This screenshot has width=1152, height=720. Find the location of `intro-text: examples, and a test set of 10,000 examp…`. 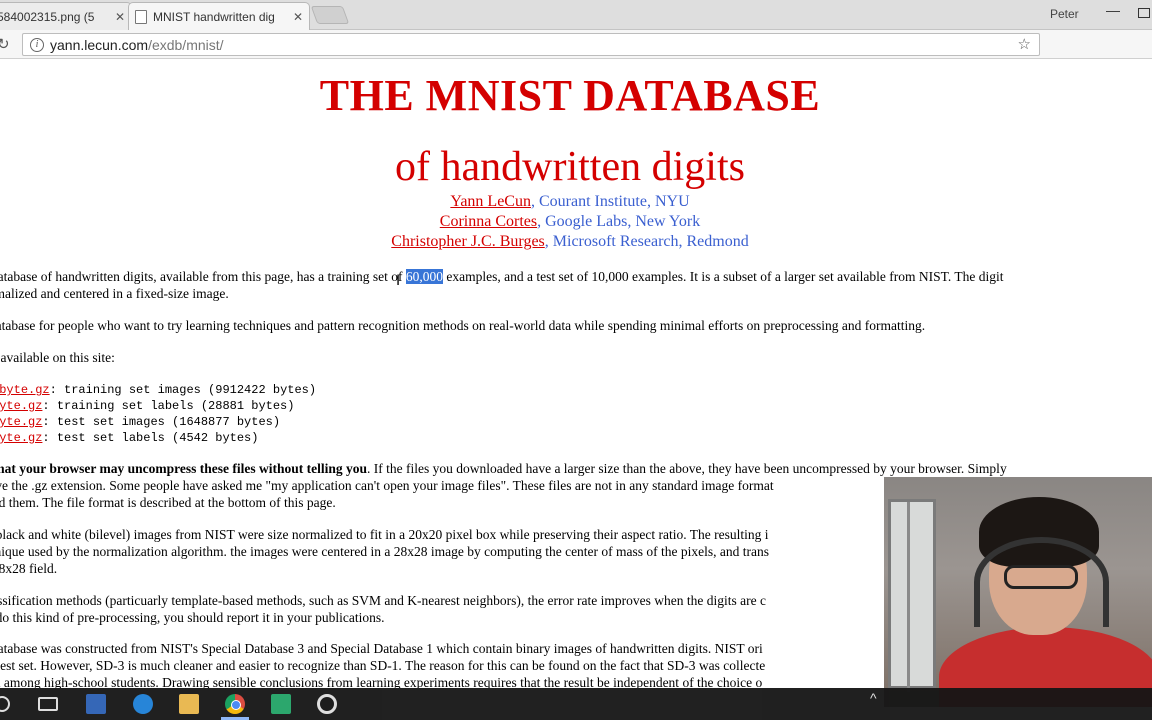

intro-text: examples, and a test set of 10,000 examp… is located at coordinates (723, 276).